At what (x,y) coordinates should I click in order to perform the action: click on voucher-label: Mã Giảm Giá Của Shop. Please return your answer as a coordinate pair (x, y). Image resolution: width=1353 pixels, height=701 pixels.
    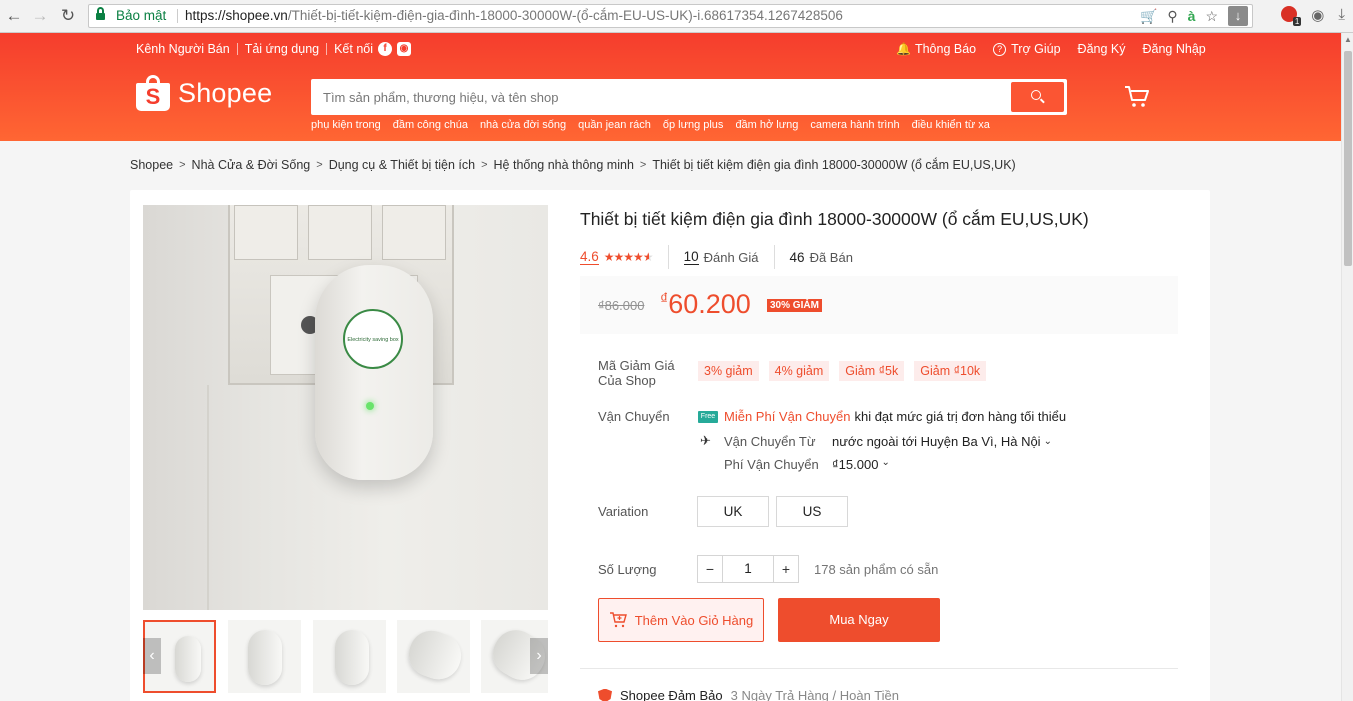
    Looking at the image, I should click on (636, 373).